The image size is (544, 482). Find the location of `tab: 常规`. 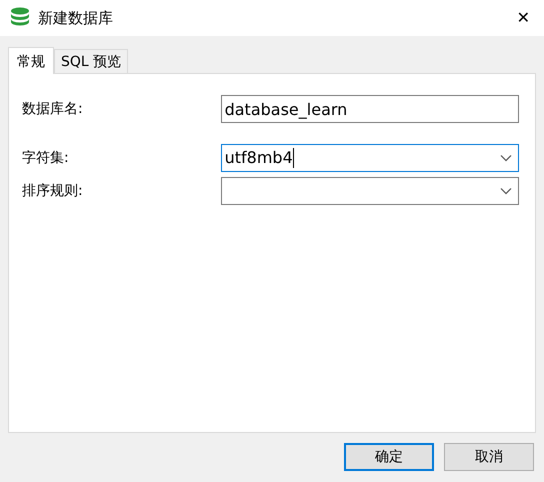

tab: 常规 is located at coordinates (31, 60).